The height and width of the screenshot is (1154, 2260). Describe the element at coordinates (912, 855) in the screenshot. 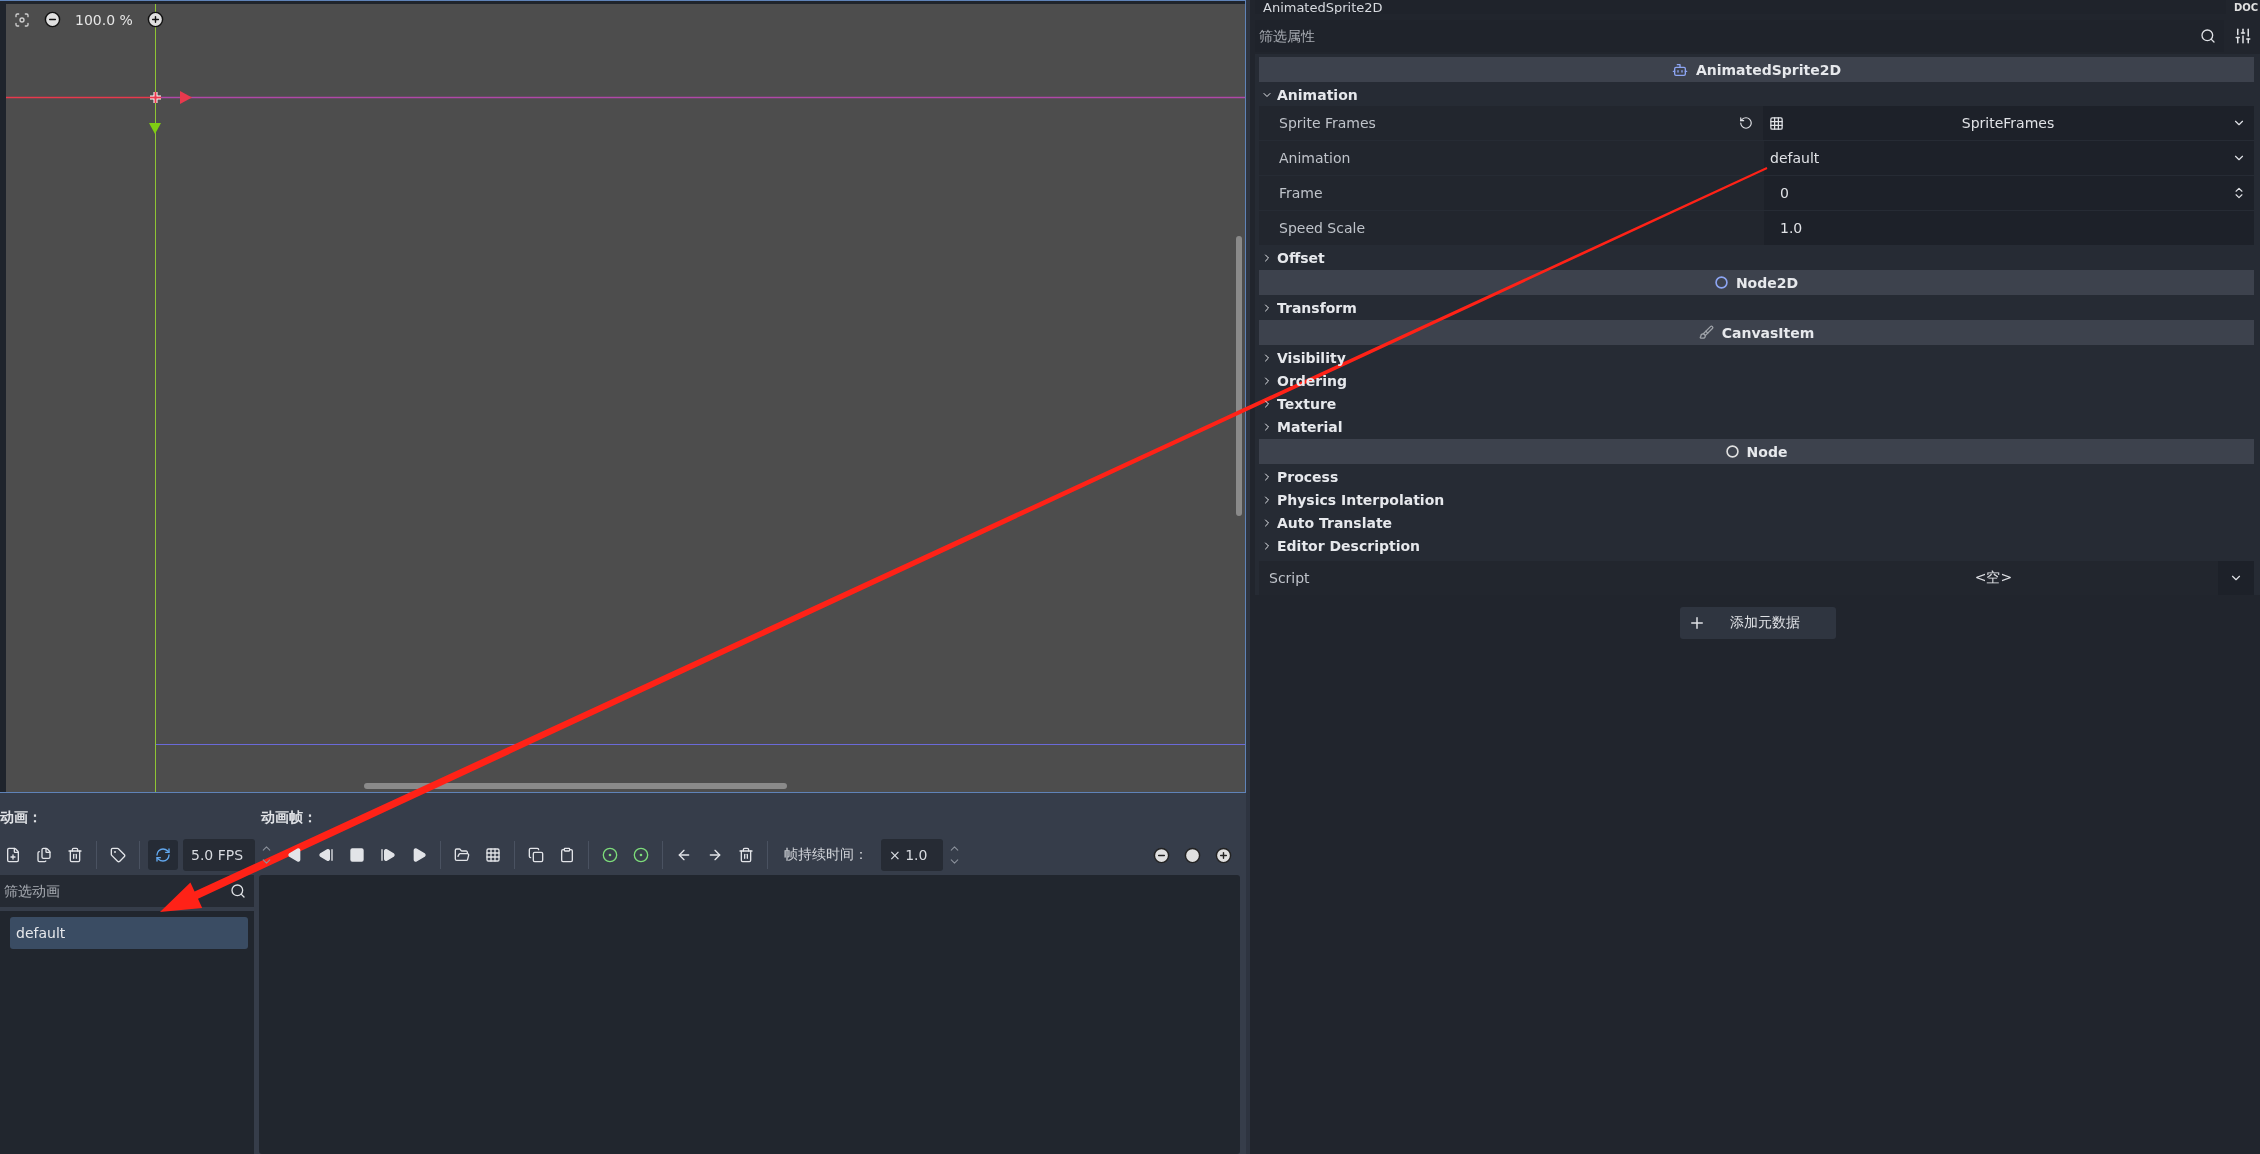

I see `duration-field: × 1.0` at that location.